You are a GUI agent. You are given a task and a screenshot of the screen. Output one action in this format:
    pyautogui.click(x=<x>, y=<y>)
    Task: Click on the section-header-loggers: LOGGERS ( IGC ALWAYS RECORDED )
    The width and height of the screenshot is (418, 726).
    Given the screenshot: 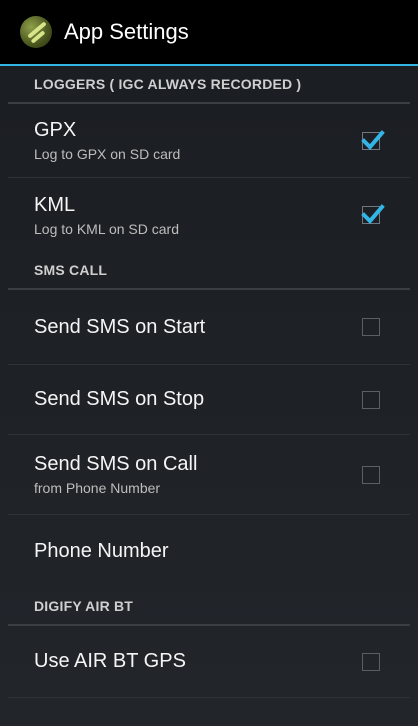 What is the action you would take?
    pyautogui.click(x=209, y=85)
    